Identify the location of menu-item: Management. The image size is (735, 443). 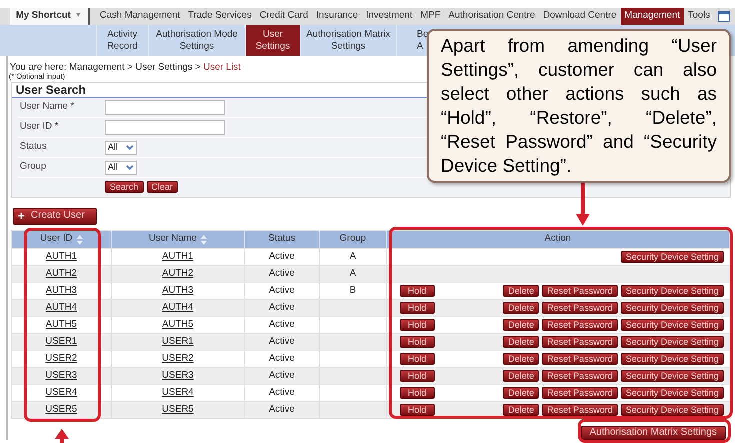
(652, 16).